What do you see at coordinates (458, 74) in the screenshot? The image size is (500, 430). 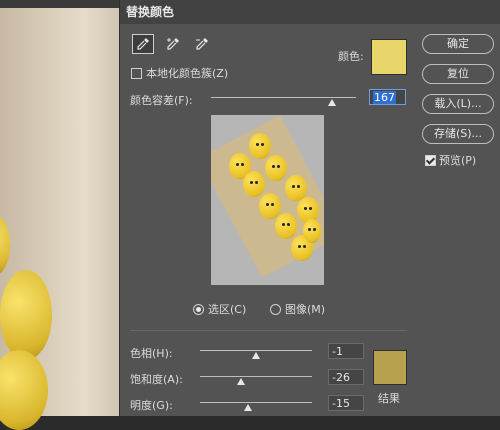 I see `reset-button: 复位` at bounding box center [458, 74].